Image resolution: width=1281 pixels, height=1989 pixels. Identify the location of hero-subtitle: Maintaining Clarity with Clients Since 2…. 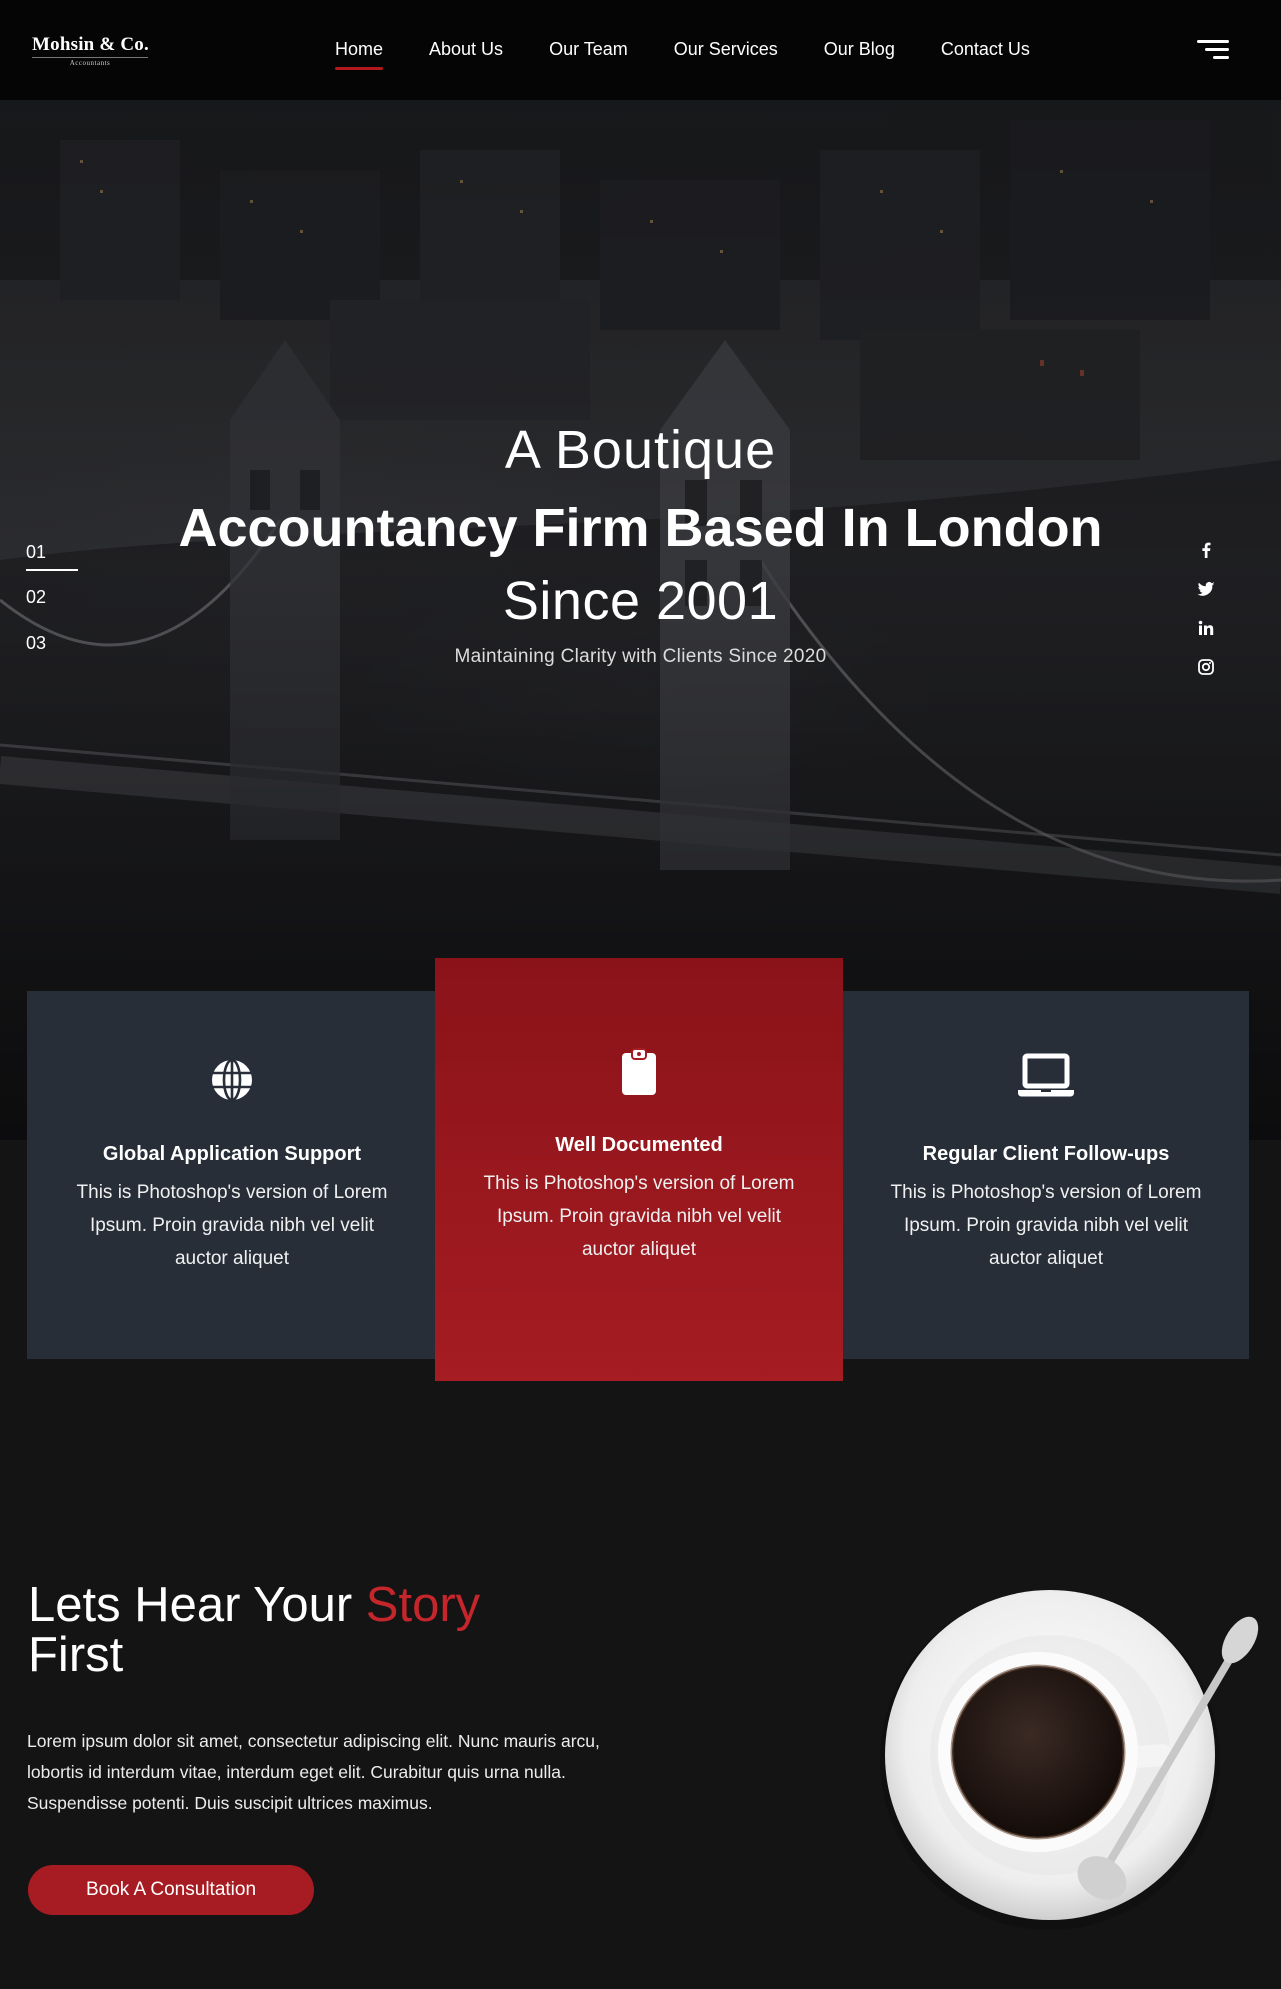
(640, 656).